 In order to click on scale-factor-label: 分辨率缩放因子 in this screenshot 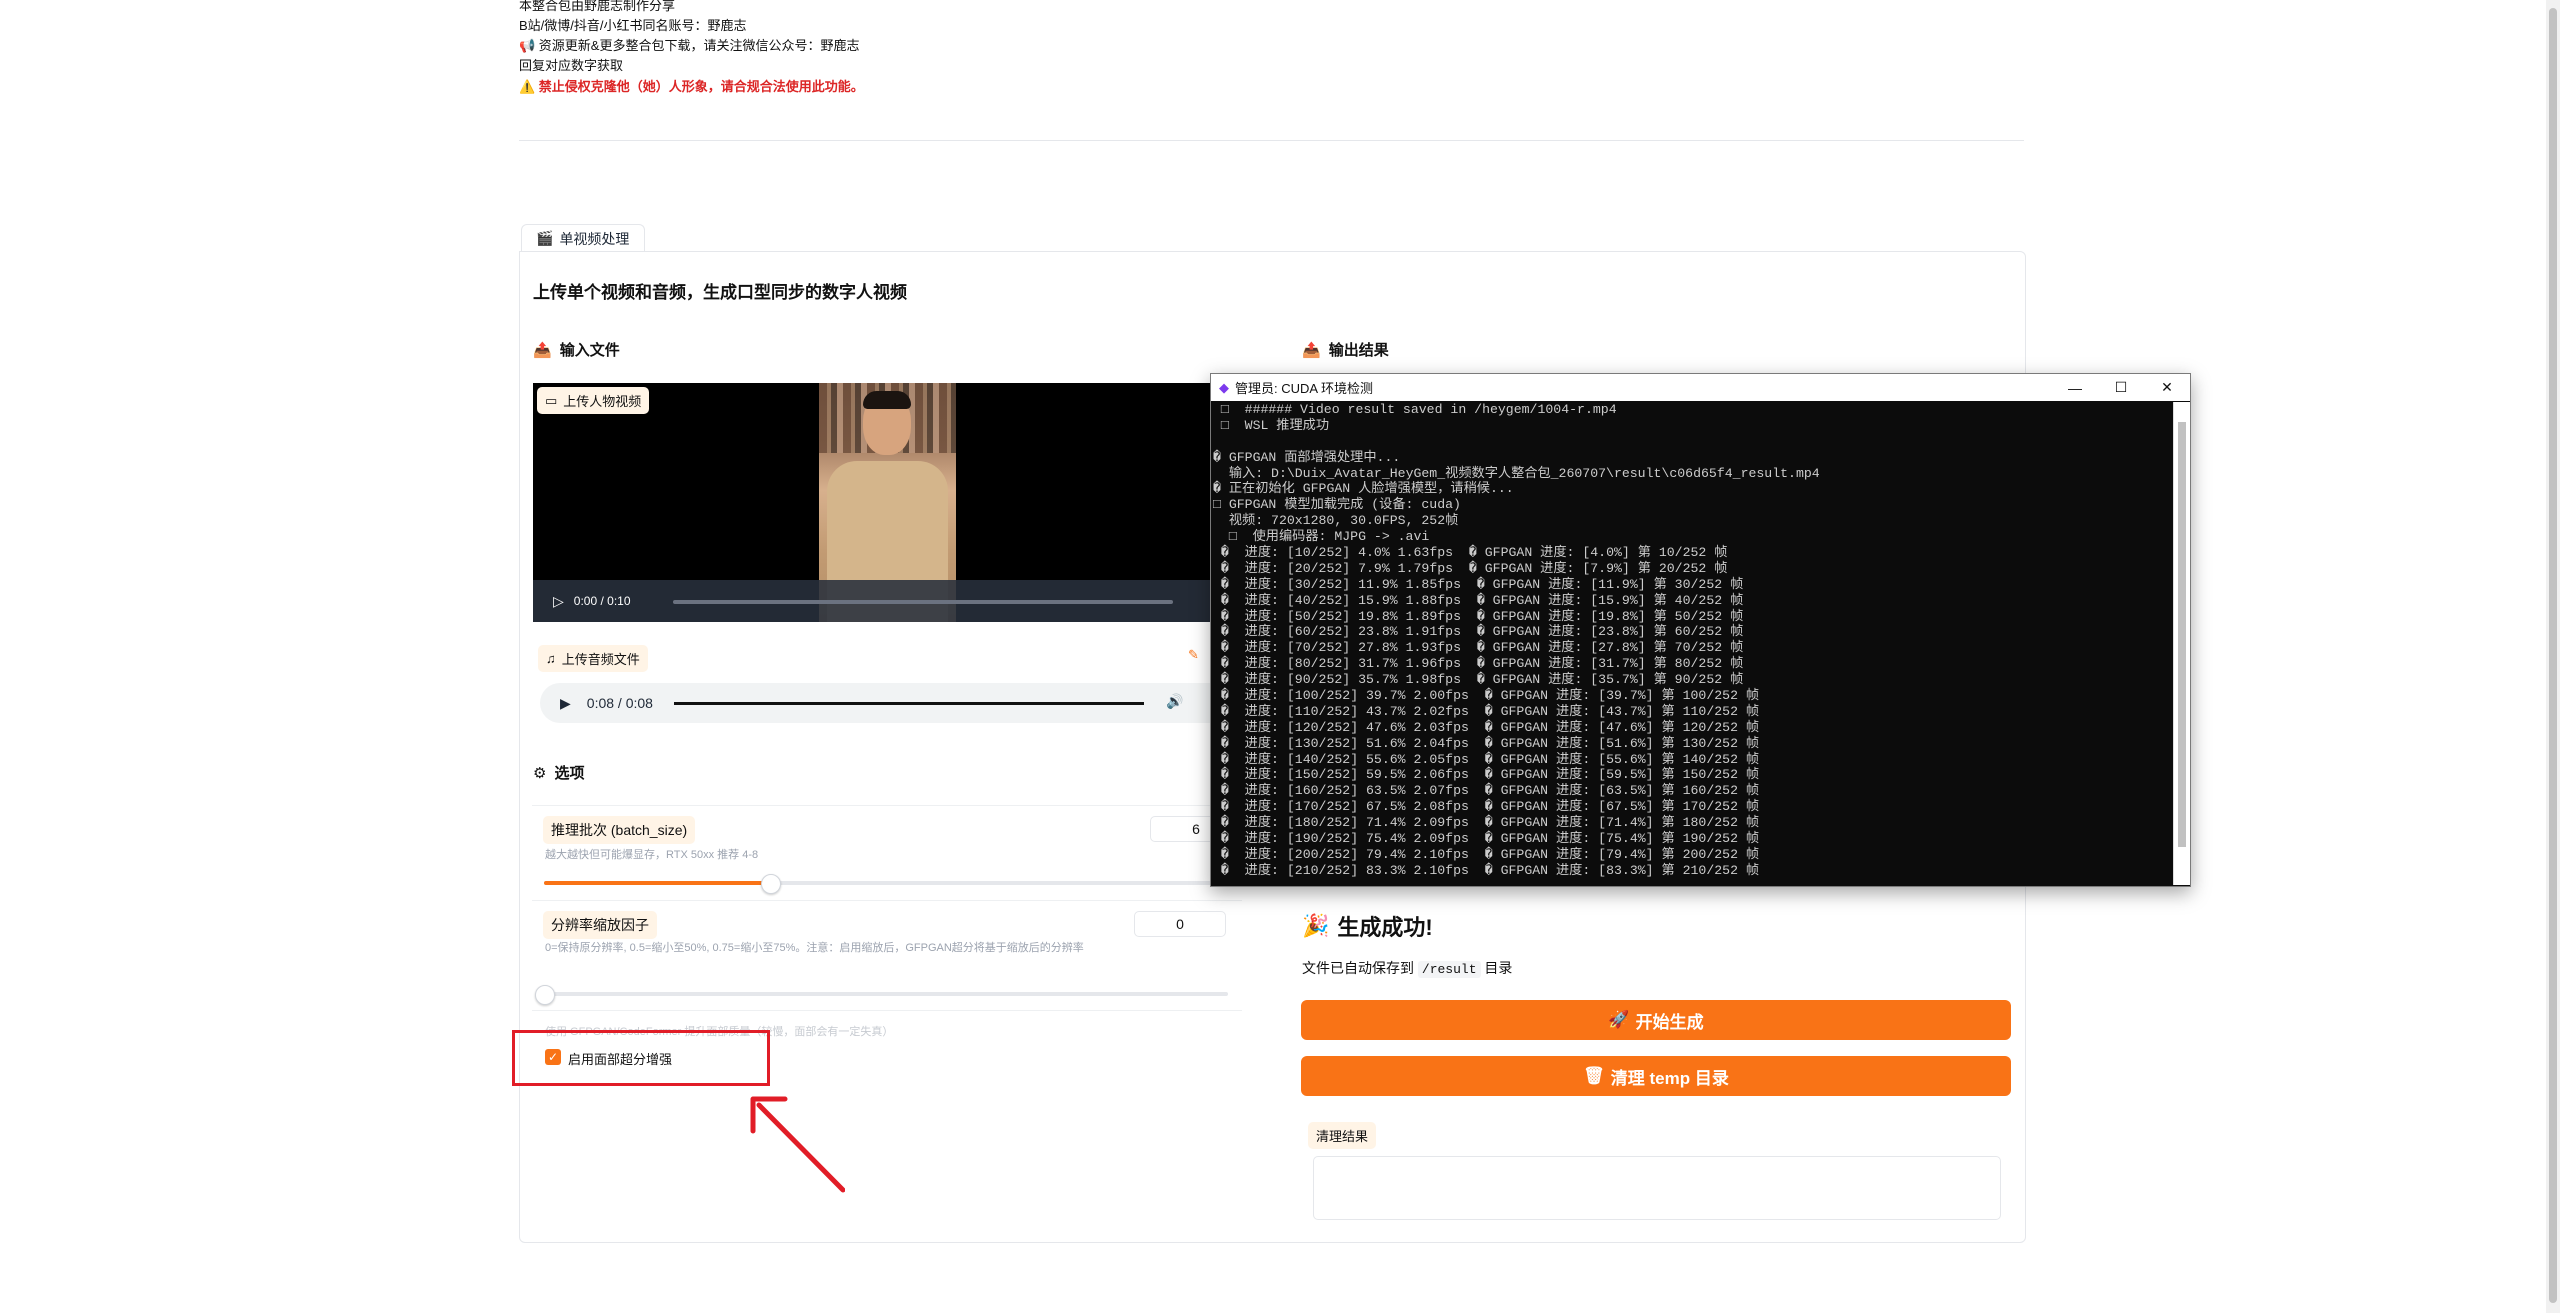, I will do `click(600, 925)`.